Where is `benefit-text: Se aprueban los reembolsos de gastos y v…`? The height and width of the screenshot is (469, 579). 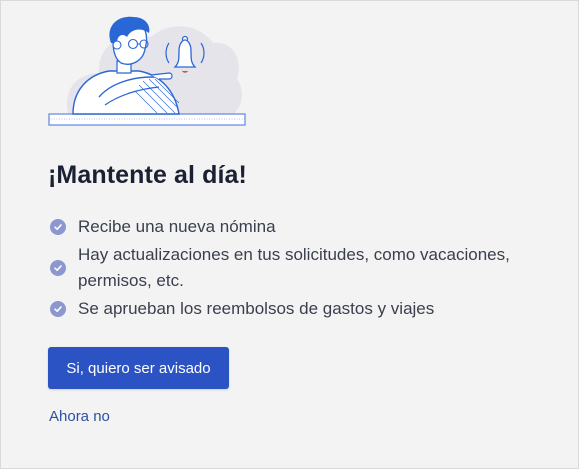
benefit-text: Se aprueban los reembolsos de gastos y v… is located at coordinates (256, 308).